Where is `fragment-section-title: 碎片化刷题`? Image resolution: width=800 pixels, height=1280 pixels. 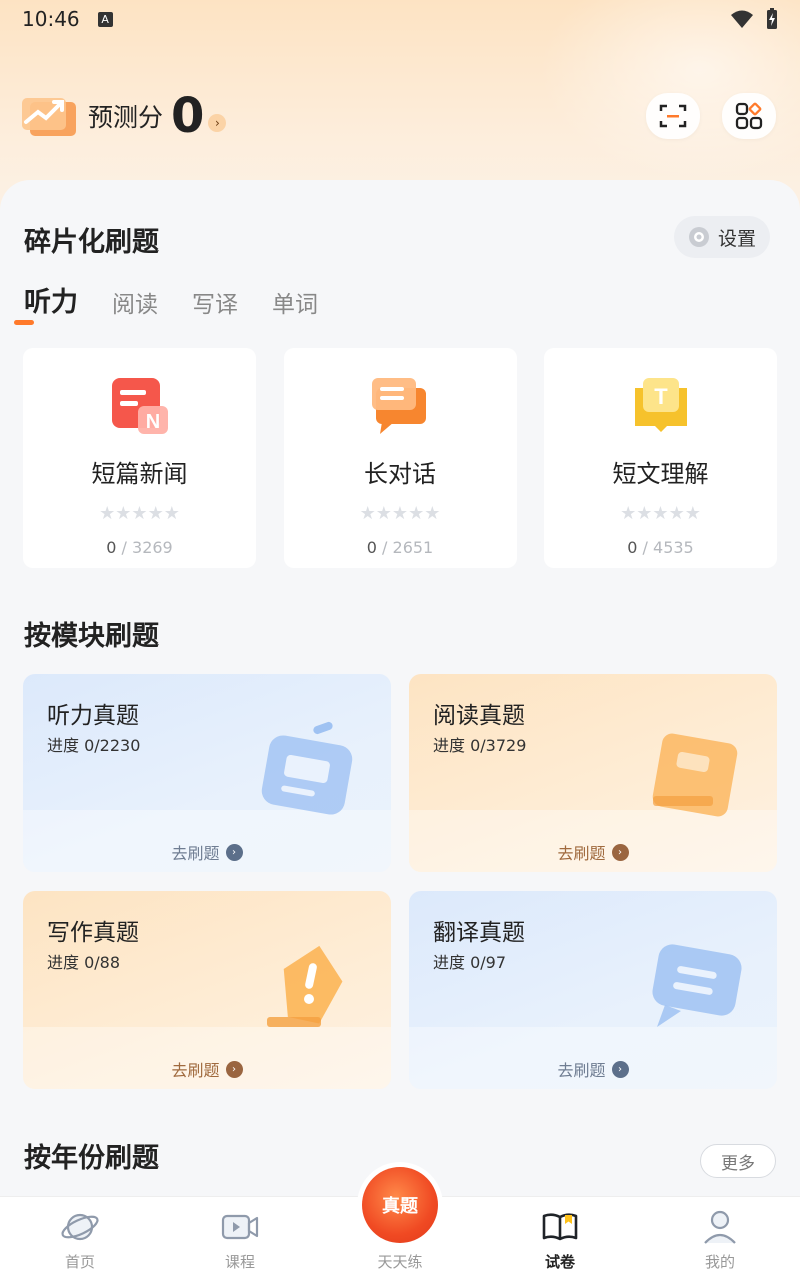
fragment-section-title: 碎片化刷题 is located at coordinates (91, 242).